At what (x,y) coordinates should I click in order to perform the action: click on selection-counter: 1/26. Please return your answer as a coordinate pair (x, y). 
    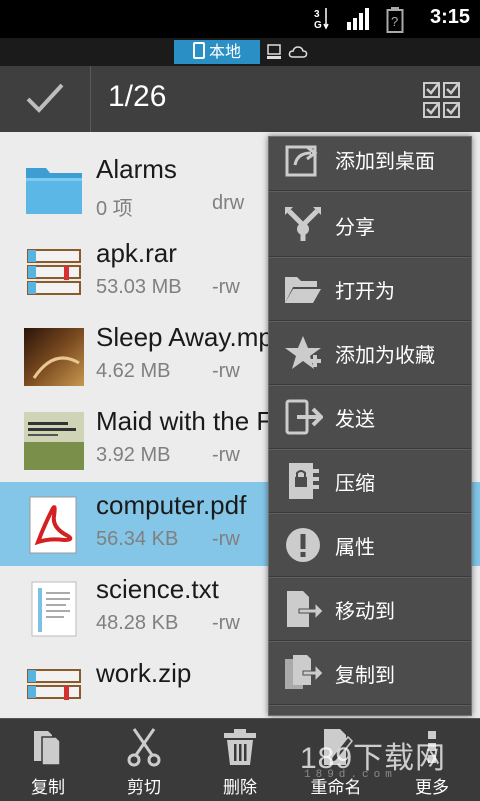
    Looking at the image, I should click on (137, 96).